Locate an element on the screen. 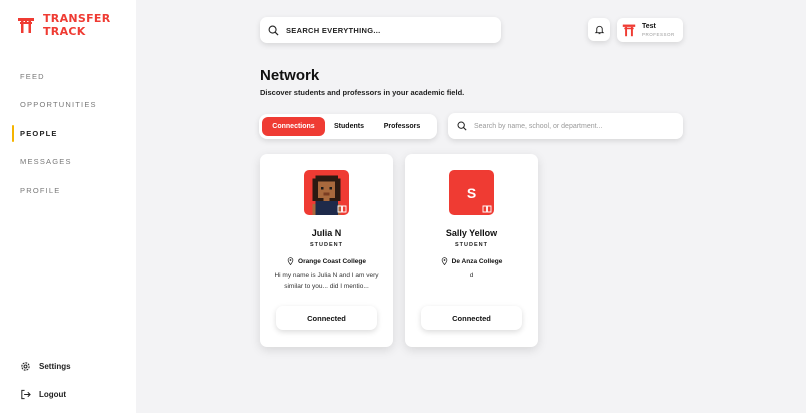 The image size is (806, 413). app-logo: TRANSFER TRACK is located at coordinates (64, 25).